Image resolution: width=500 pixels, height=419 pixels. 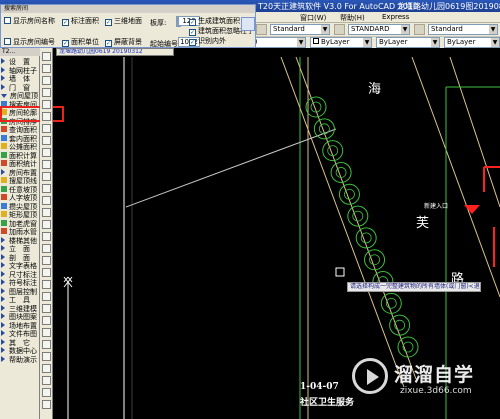 What do you see at coordinates (123, 42) in the screenshot?
I see `mask-background-checkbox: 屏蔽背景` at bounding box center [123, 42].